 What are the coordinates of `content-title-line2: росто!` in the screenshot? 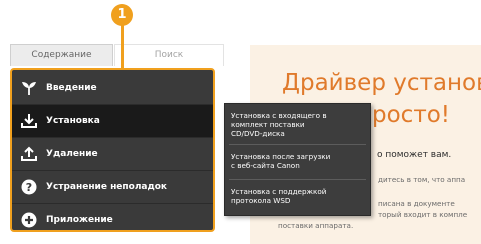 It's located at (411, 115).